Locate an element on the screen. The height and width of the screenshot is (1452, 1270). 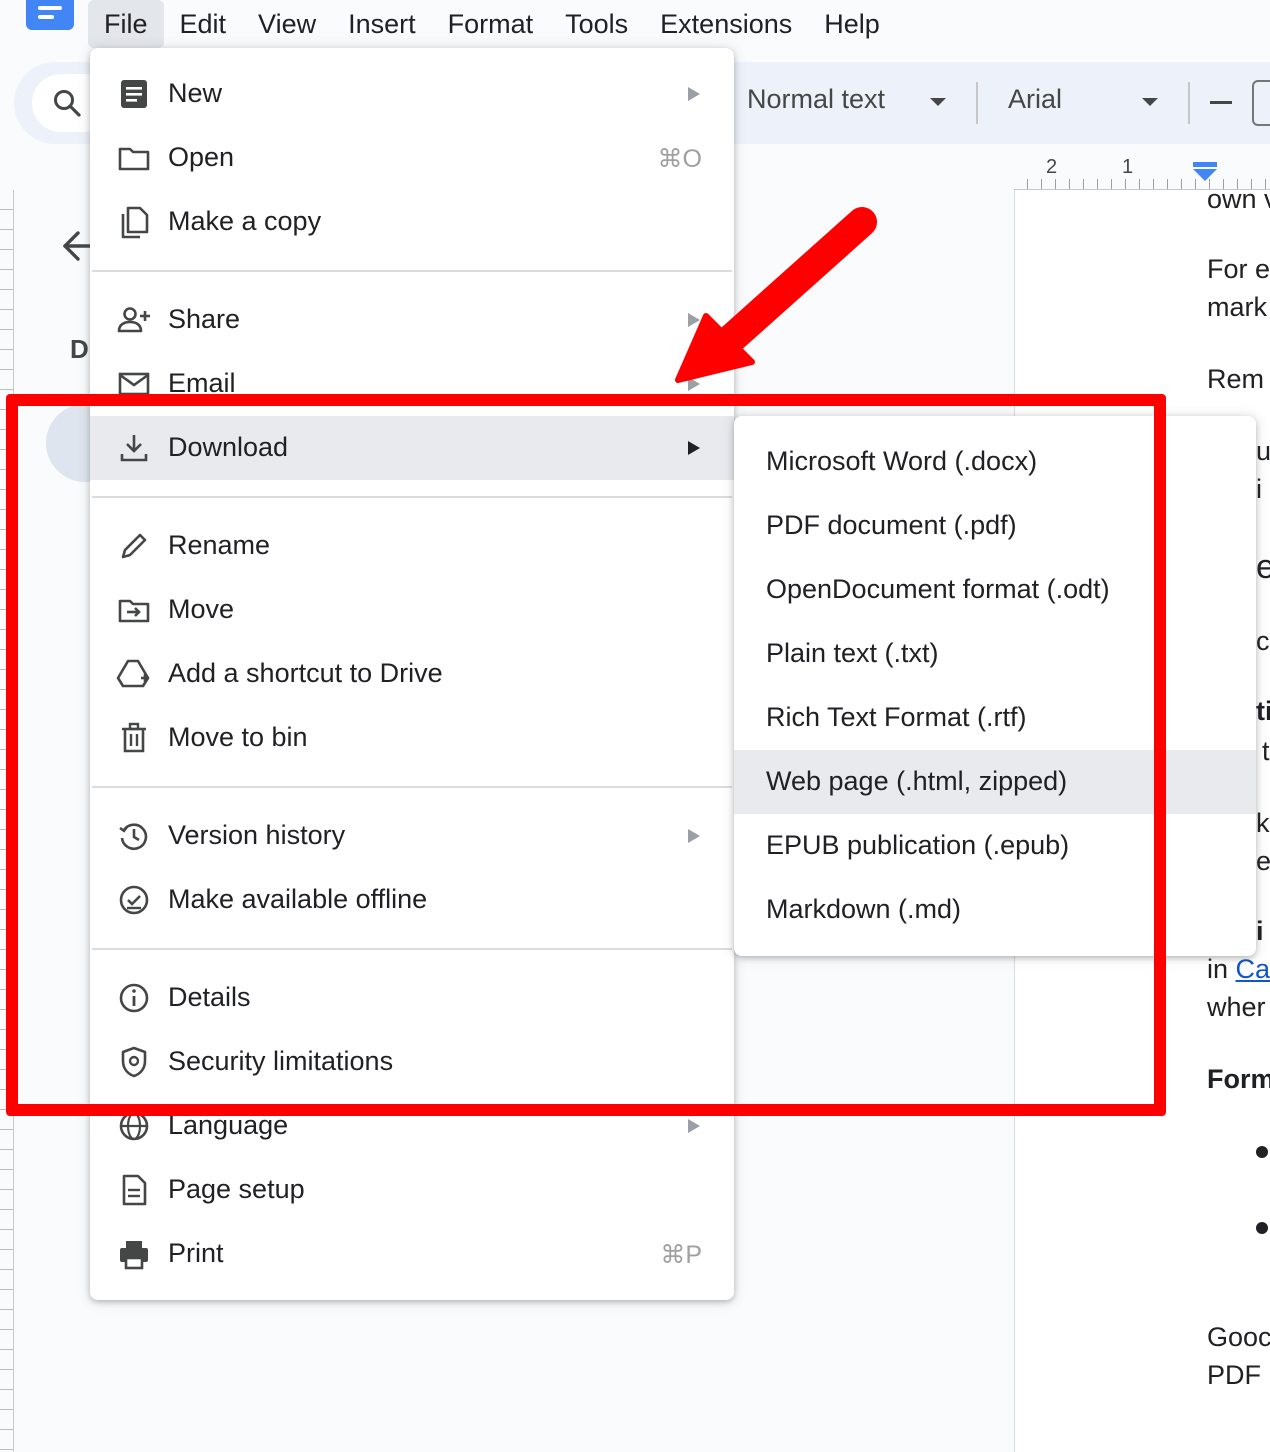
copy-icon is located at coordinates (135, 222).